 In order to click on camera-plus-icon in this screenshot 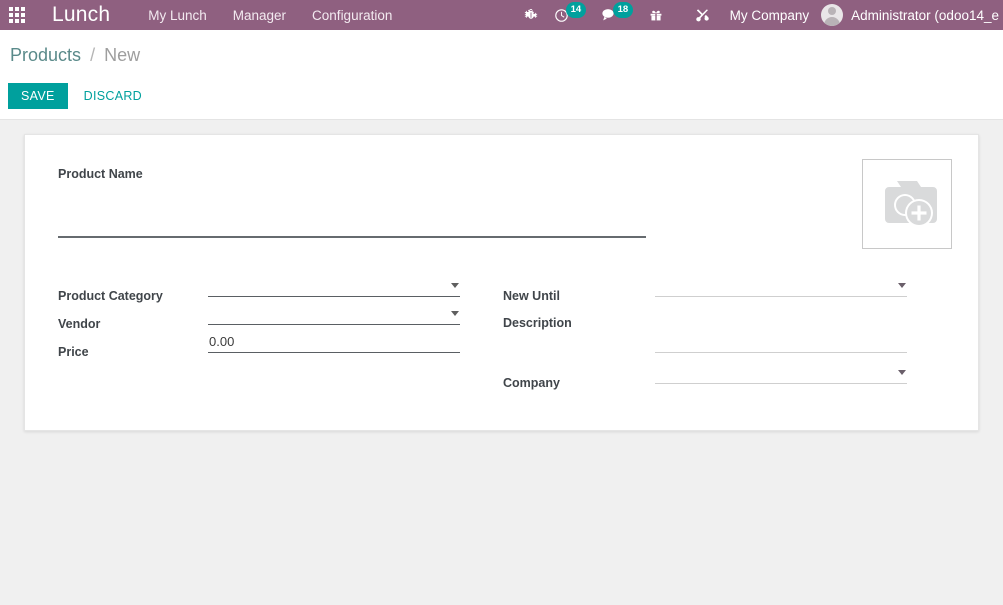, I will do `click(911, 204)`.